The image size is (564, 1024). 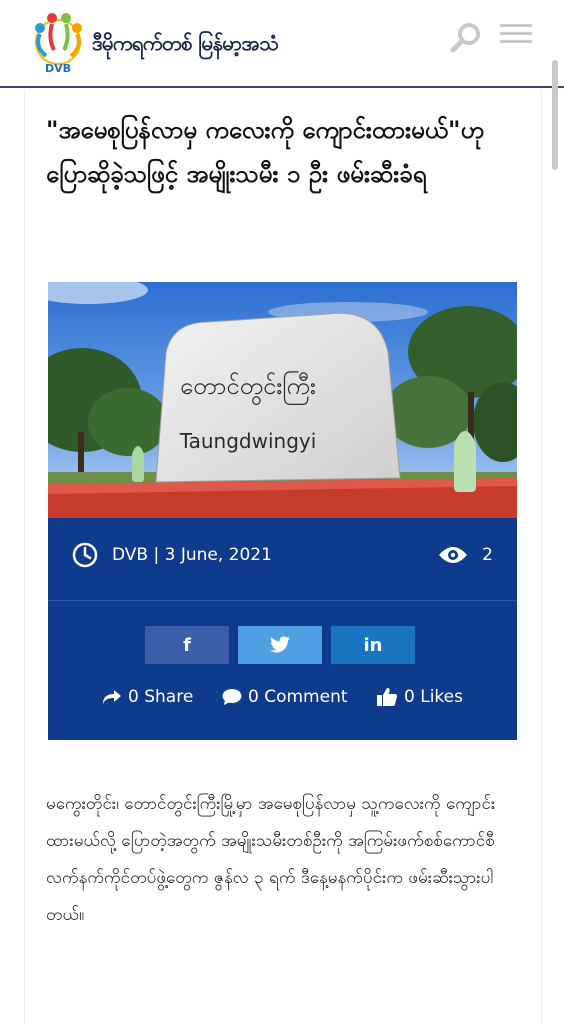 I want to click on dvb-logo: DVB, so click(x=58, y=43).